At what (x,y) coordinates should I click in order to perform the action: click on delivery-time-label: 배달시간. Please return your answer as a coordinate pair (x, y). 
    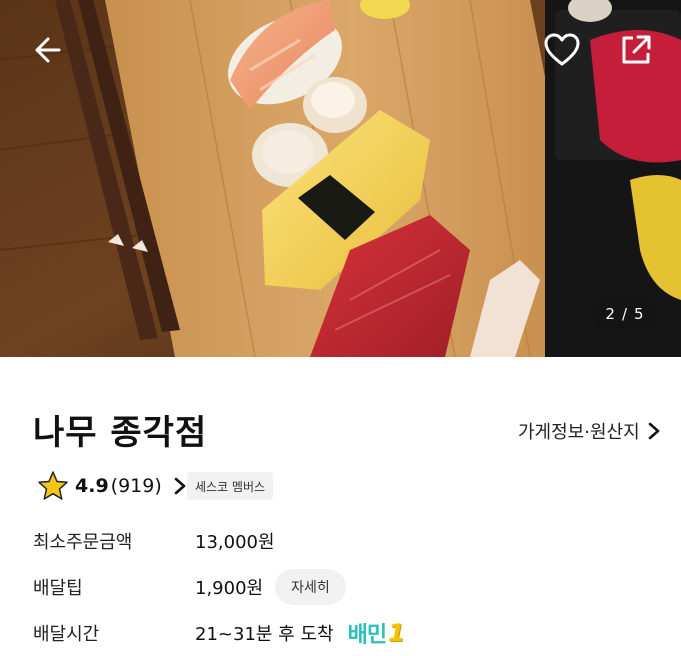
    Looking at the image, I should click on (66, 634).